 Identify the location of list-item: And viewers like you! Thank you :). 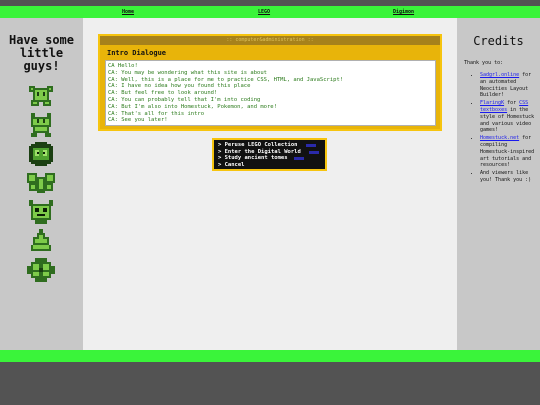
(510, 177).